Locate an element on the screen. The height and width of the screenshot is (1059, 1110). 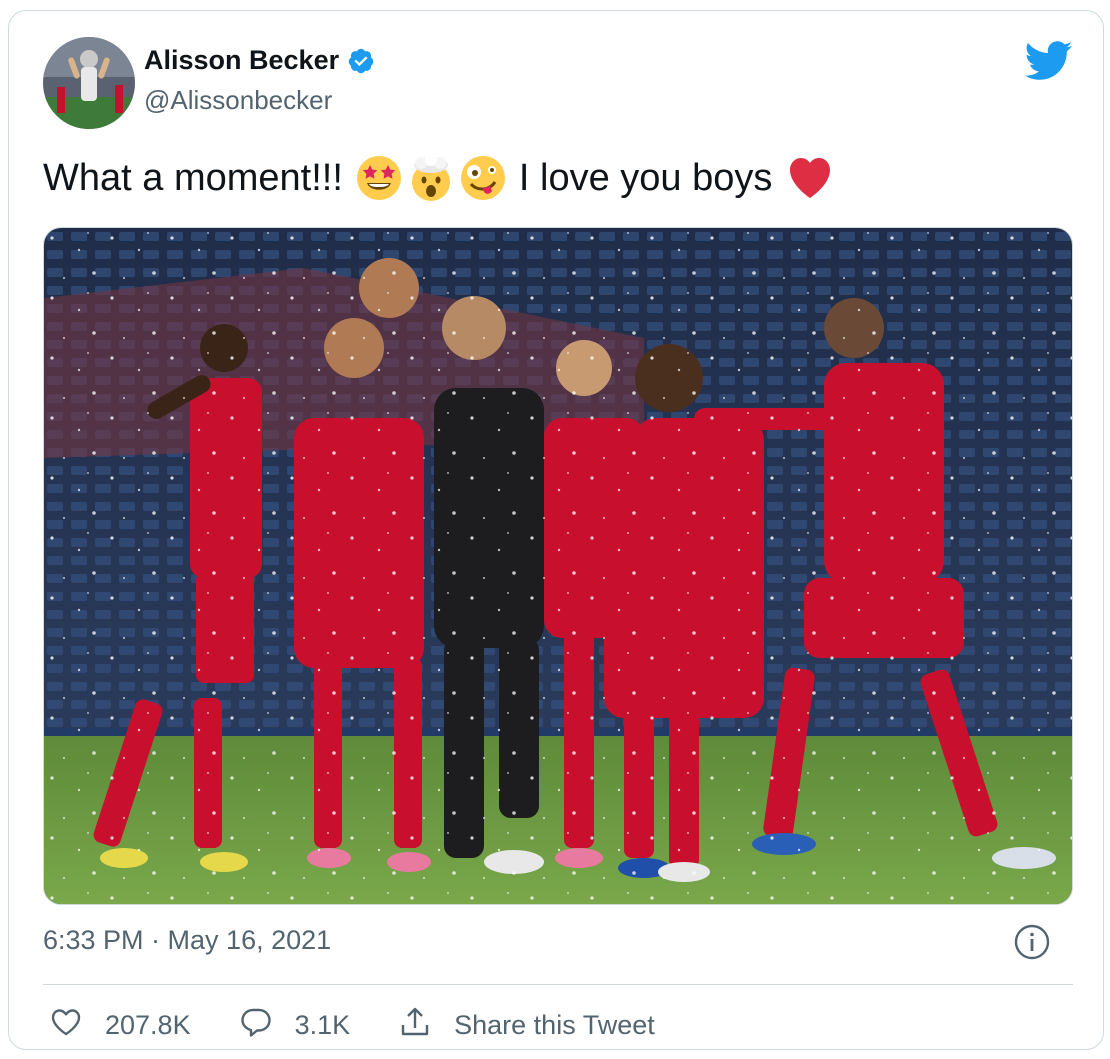
tweet-text: What a moment!!! I love you boys is located at coordinates (439, 178).